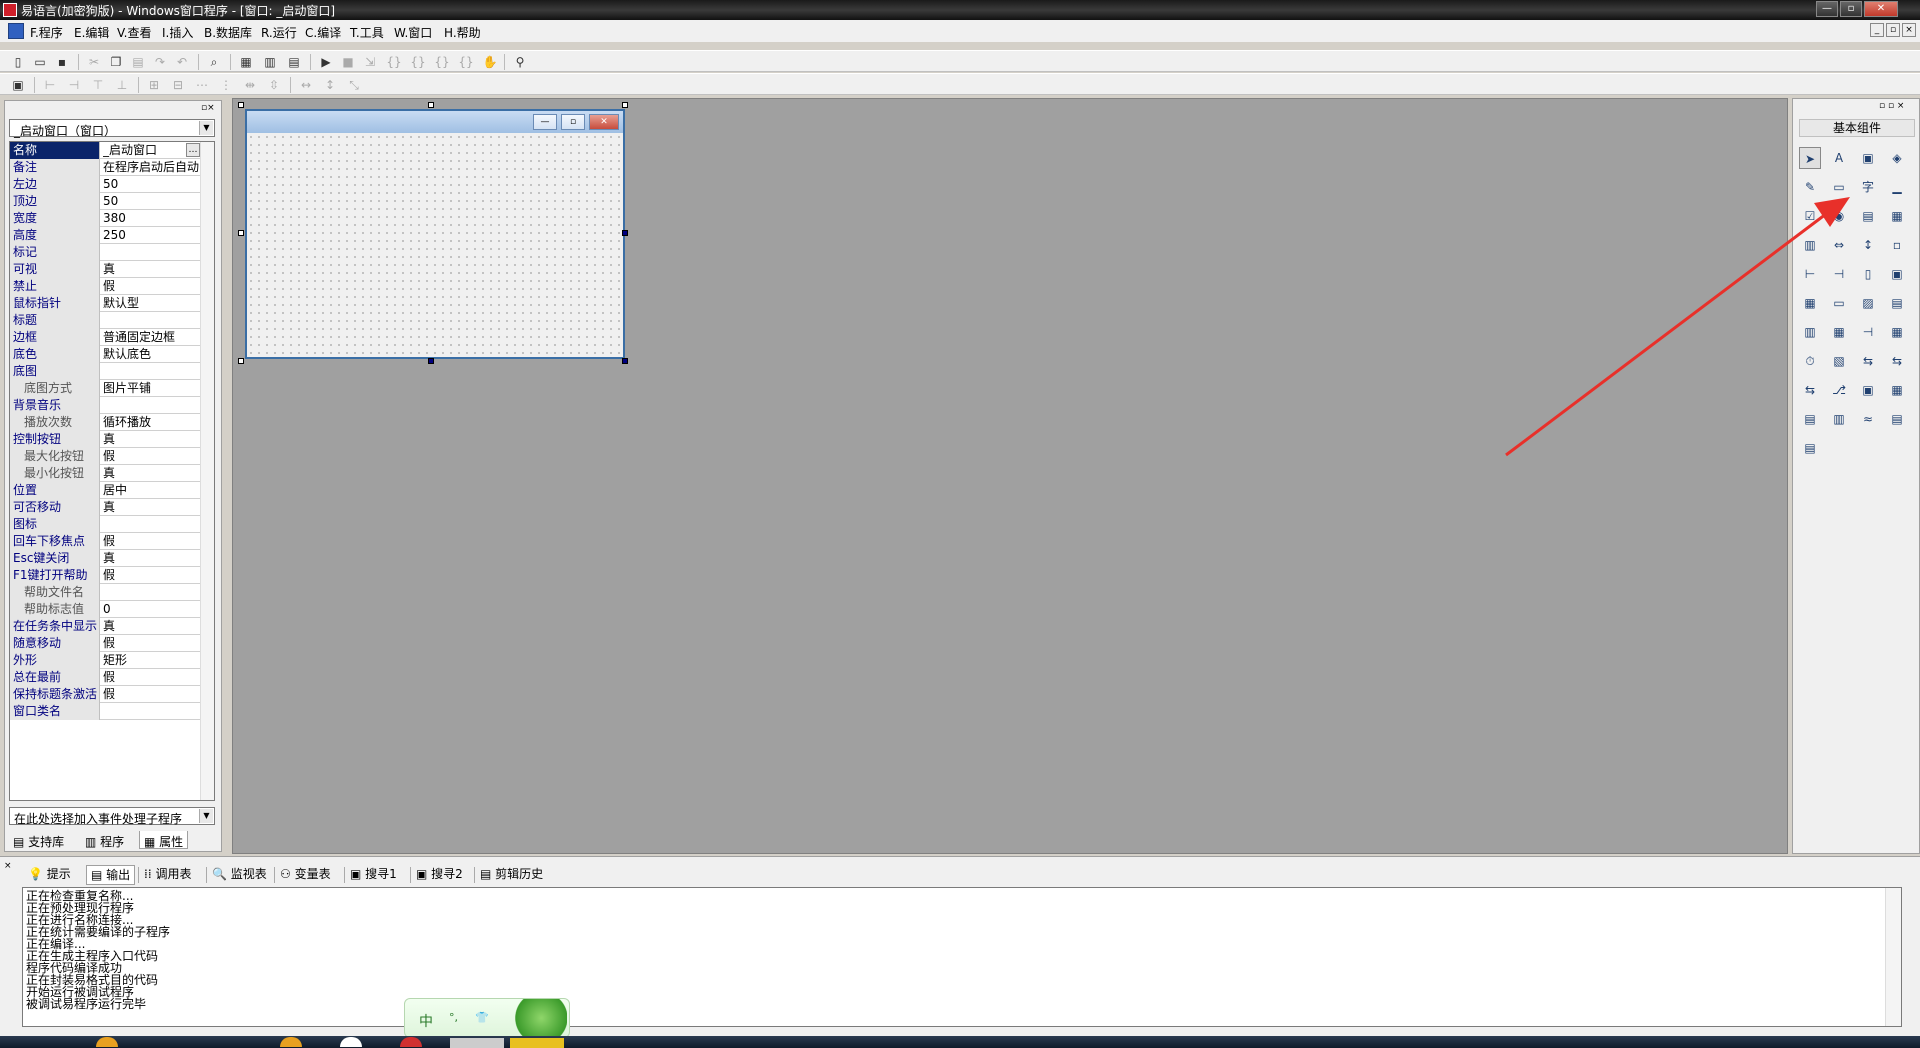 This screenshot has width=1920, height=1048. What do you see at coordinates (164, 840) in the screenshot?
I see `tab-properties: ▦ 属性` at bounding box center [164, 840].